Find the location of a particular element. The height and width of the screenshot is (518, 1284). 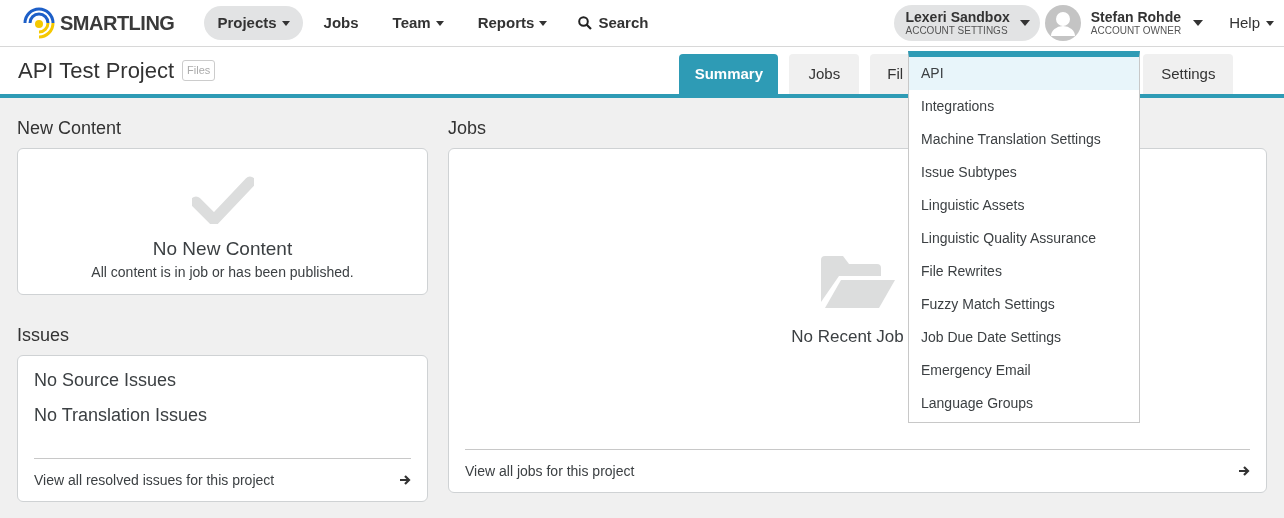

brand-name: SMARTLING is located at coordinates (117, 23).